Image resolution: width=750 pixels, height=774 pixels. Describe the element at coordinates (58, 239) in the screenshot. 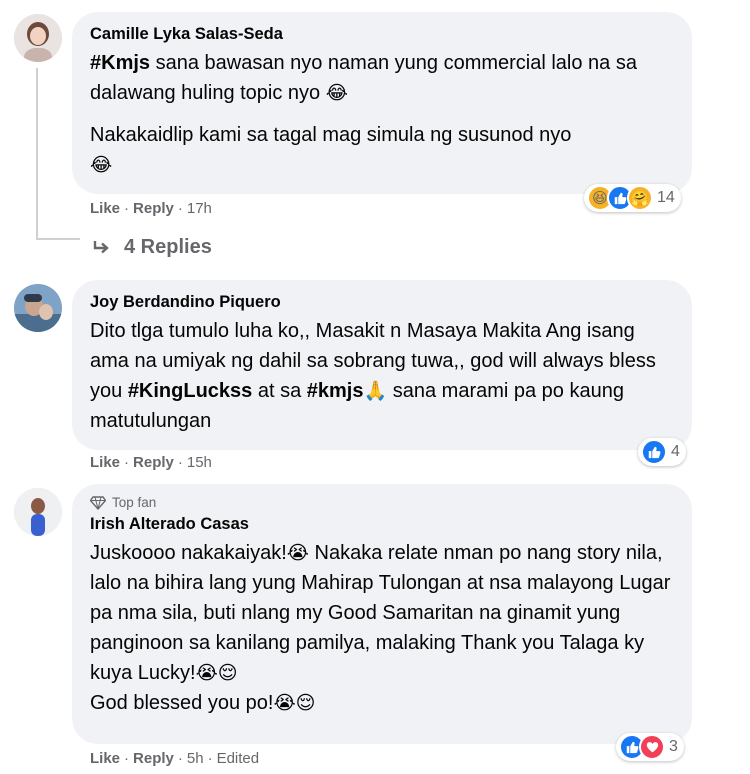

I see `thread-line-curve` at that location.